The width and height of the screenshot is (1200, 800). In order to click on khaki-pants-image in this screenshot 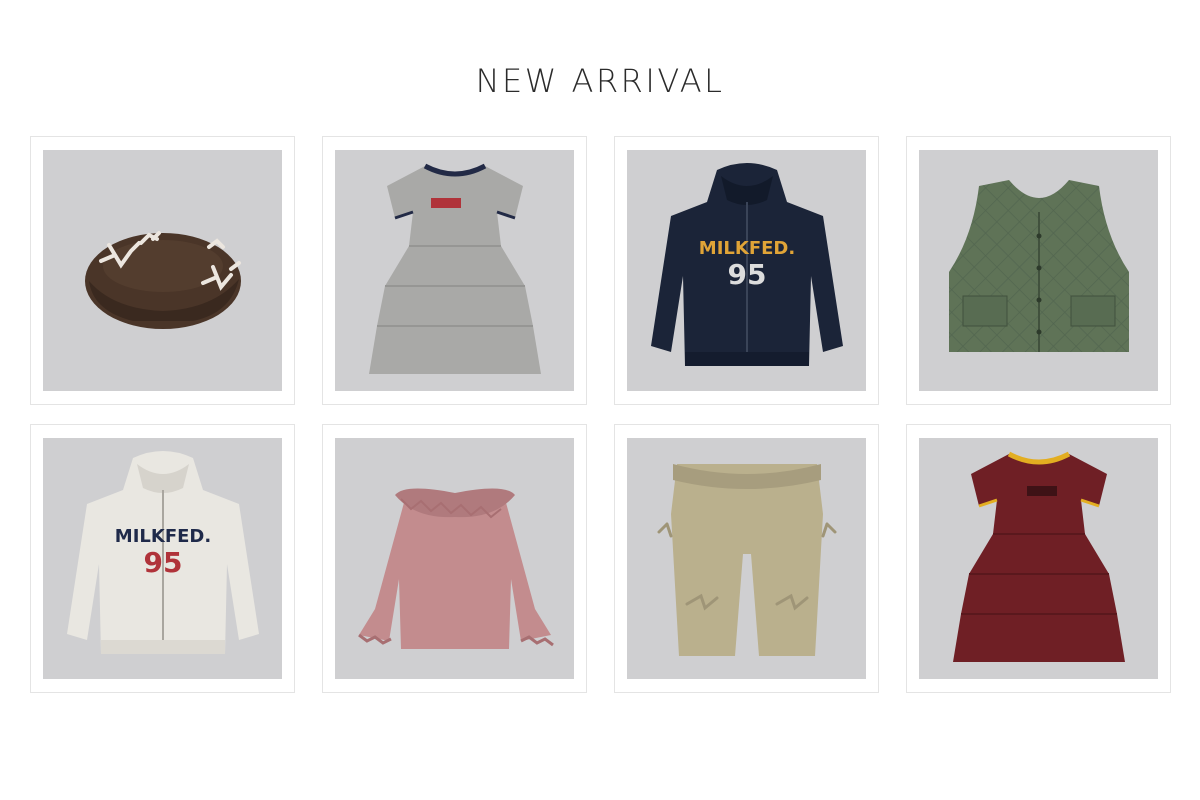, I will do `click(746, 559)`.